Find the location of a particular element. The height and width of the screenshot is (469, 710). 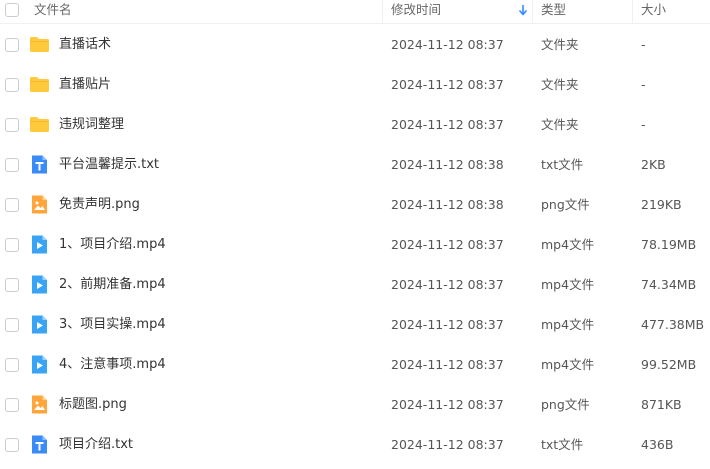

column-header-time: 修改时间 is located at coordinates (416, 12).